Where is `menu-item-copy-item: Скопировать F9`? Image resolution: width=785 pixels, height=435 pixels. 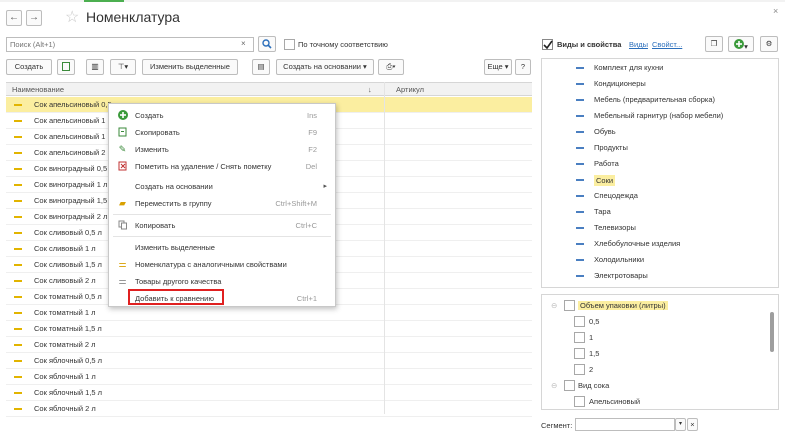
menu-item-copy-item: Скопировать F9 is located at coordinates (222, 132).